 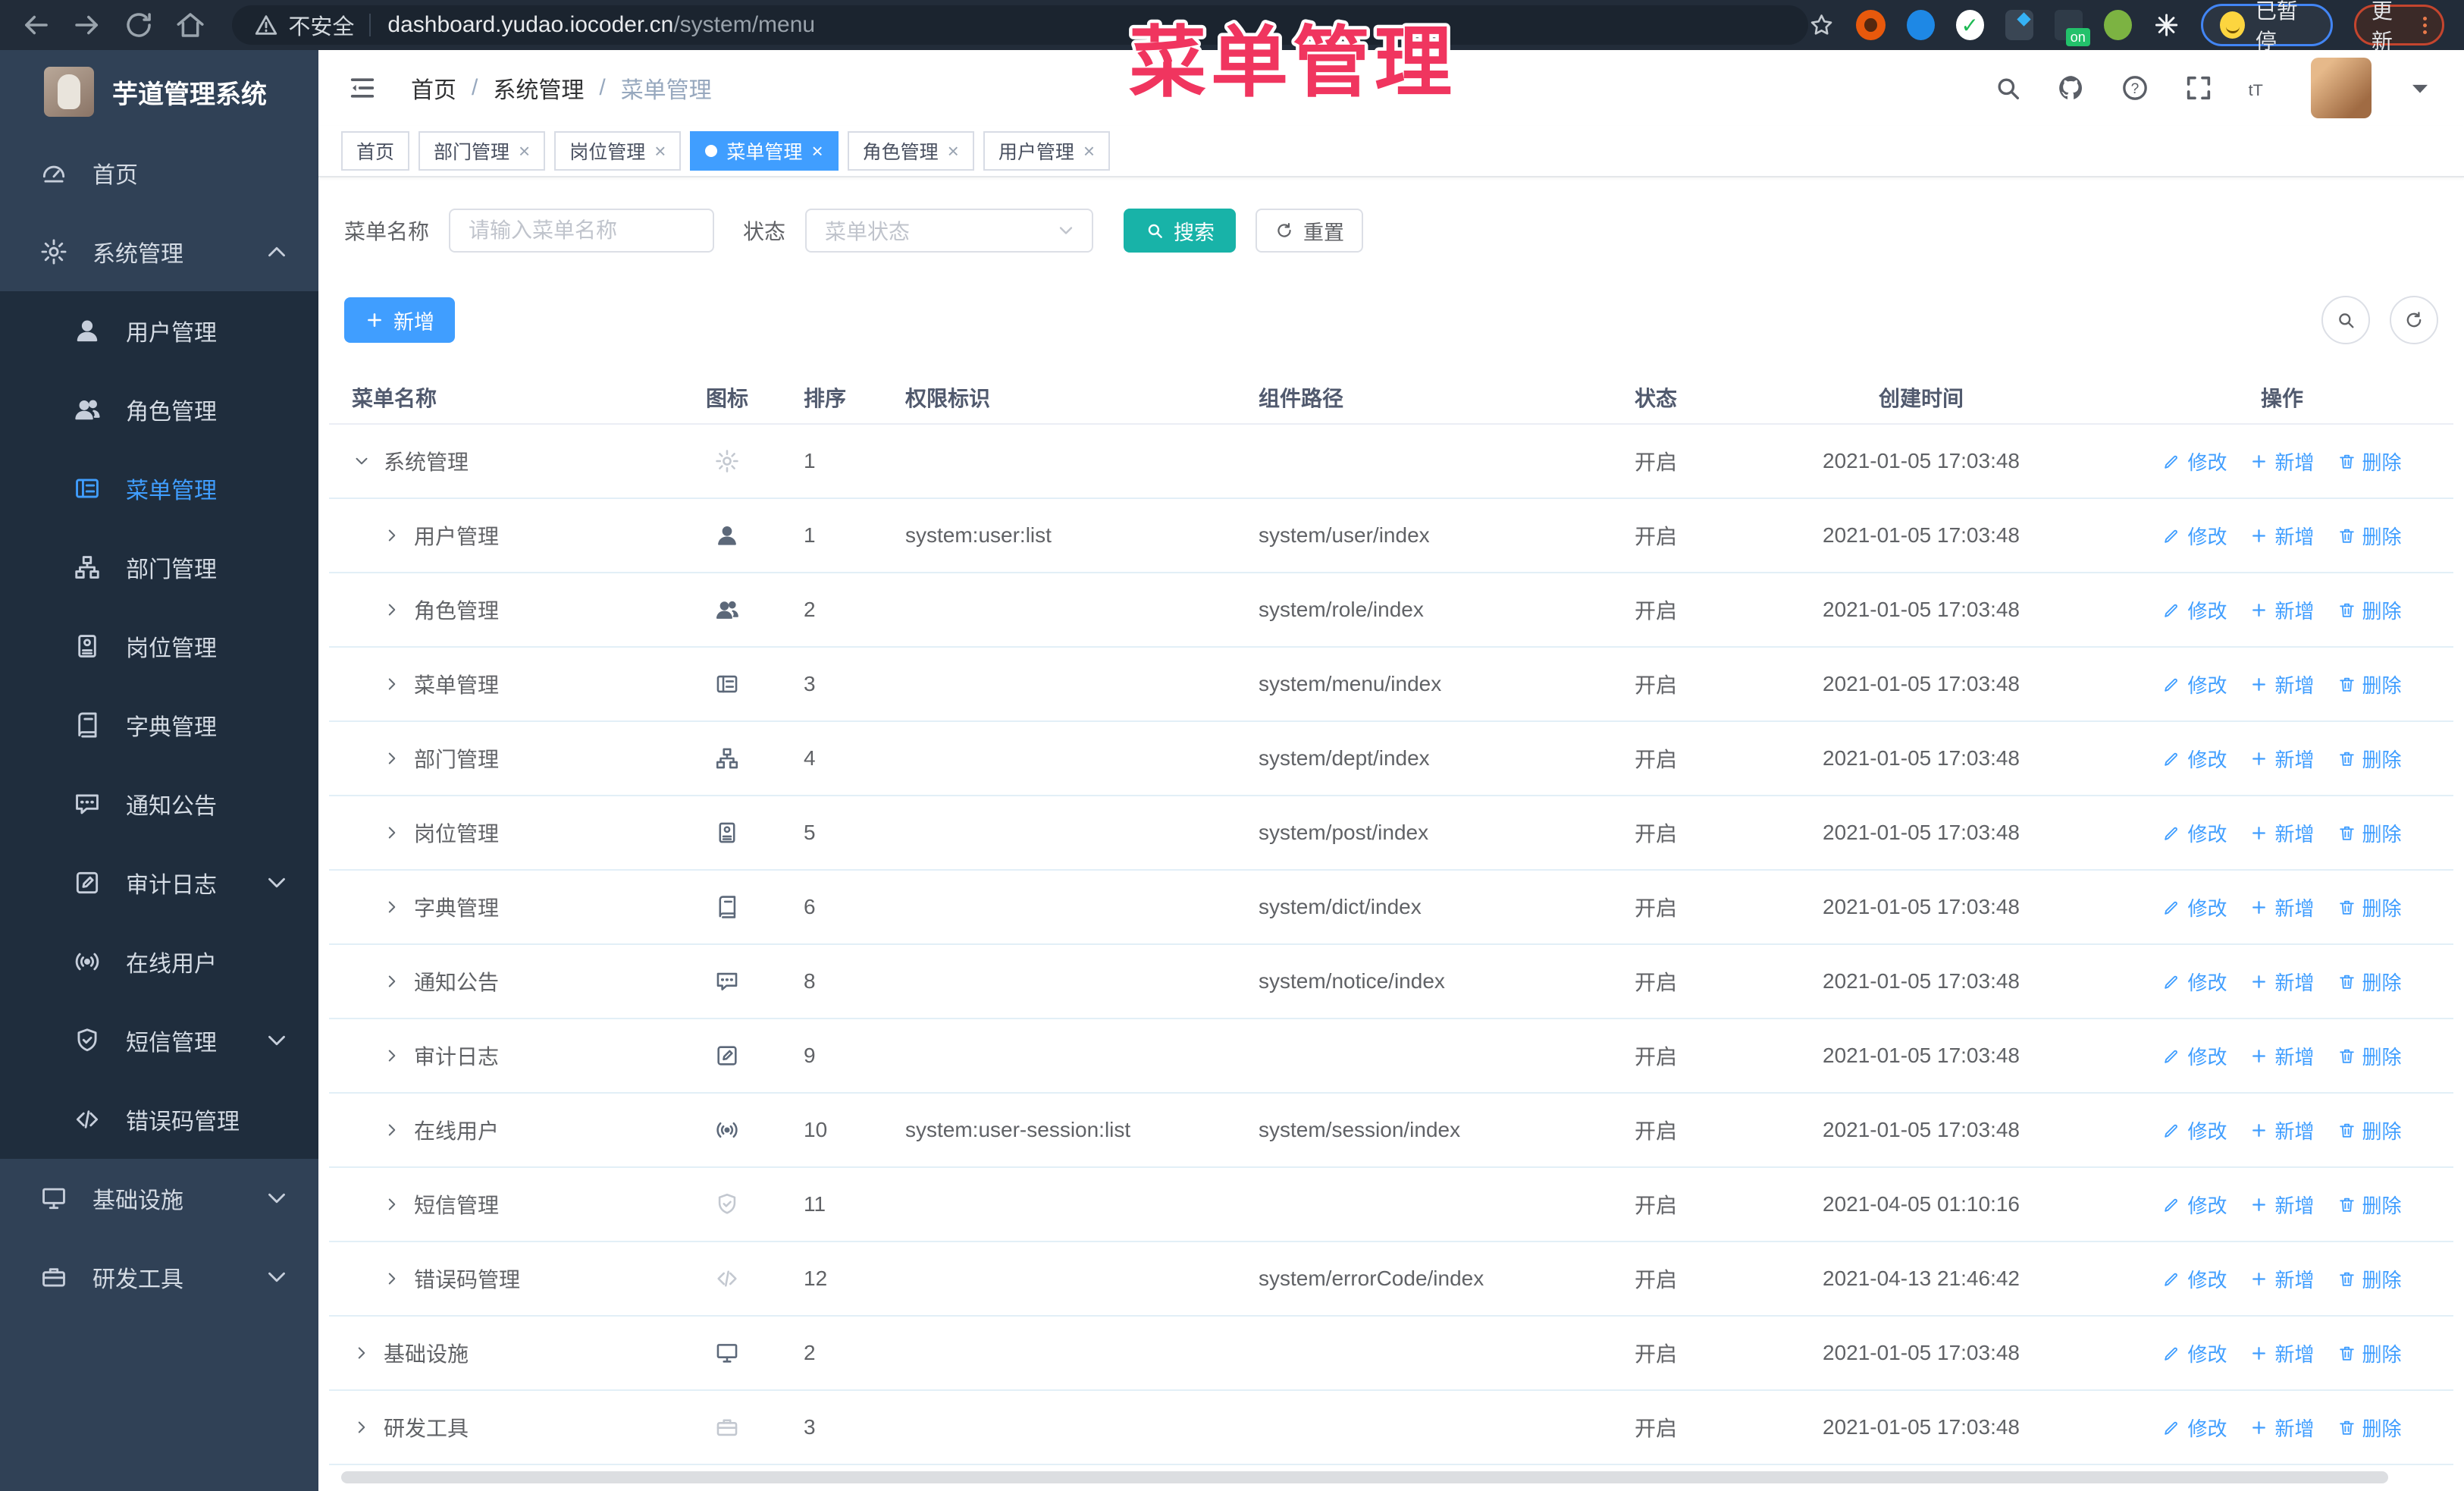 What do you see at coordinates (2007, 88) in the screenshot?
I see `header-search-icon` at bounding box center [2007, 88].